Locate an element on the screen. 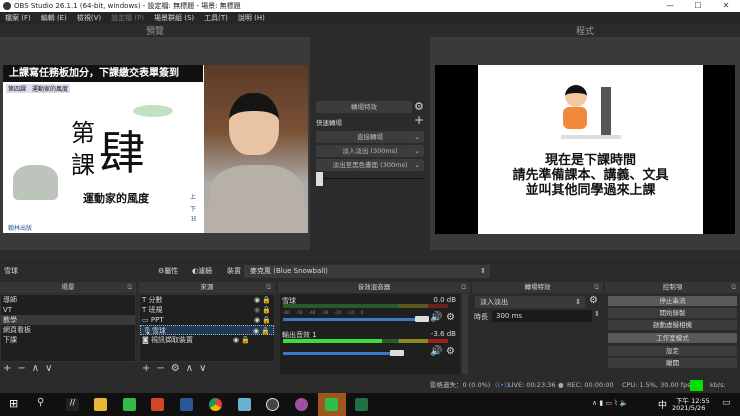 Image resolution: width=740 pixels, height=416 pixels. chrome-icon is located at coordinates (215, 404).